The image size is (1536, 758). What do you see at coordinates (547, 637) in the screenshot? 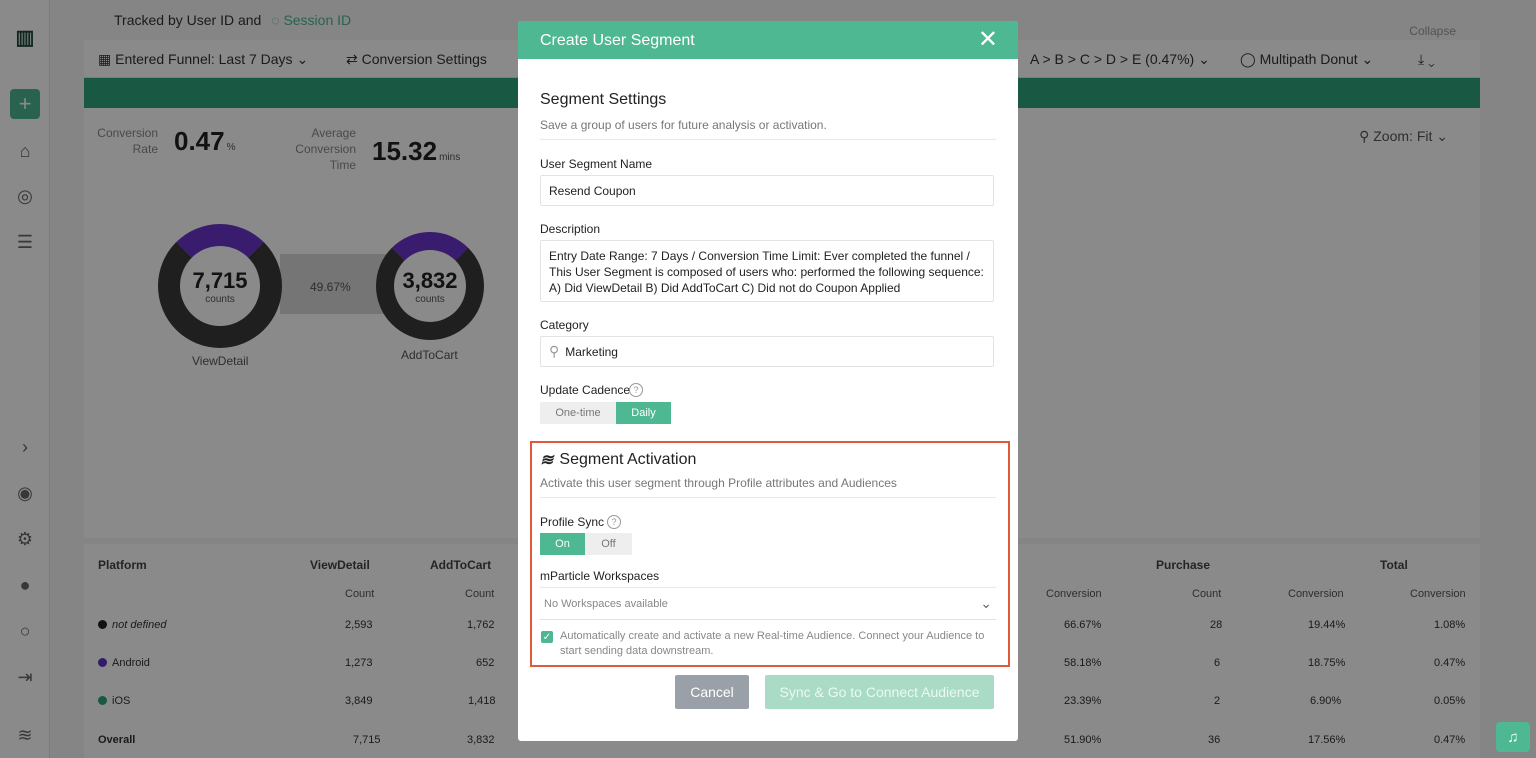
I see `auto-create-checkbox: ✓` at bounding box center [547, 637].